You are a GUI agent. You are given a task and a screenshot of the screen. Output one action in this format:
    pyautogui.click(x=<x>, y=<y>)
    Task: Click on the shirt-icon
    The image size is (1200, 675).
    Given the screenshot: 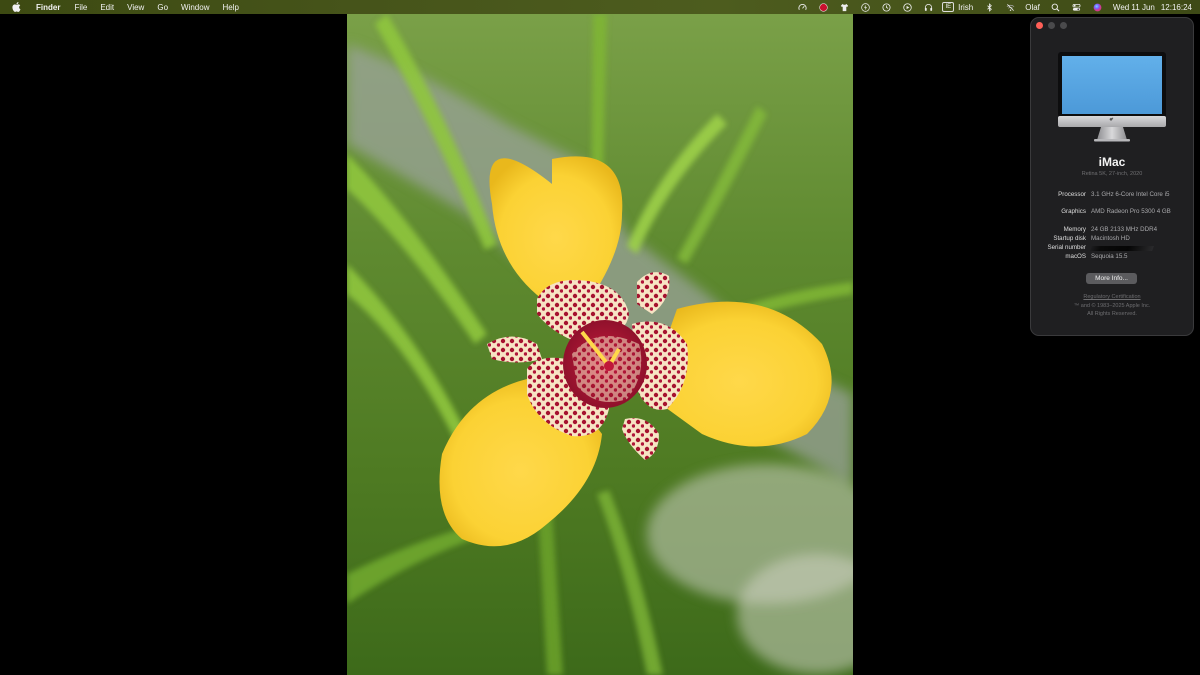 What is the action you would take?
    pyautogui.click(x=844, y=7)
    